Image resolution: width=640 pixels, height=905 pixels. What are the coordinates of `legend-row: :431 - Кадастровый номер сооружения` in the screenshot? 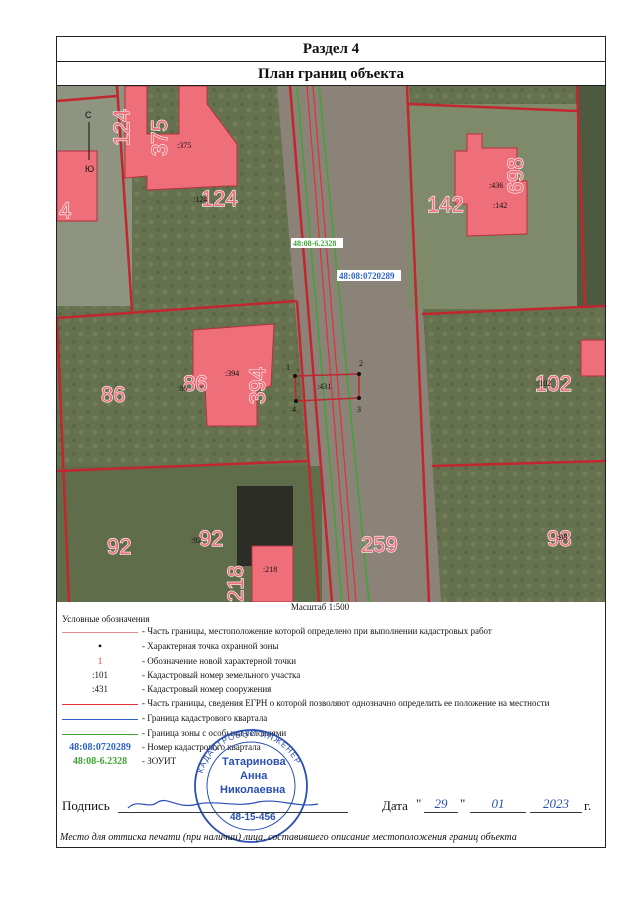 It's located at (181, 689).